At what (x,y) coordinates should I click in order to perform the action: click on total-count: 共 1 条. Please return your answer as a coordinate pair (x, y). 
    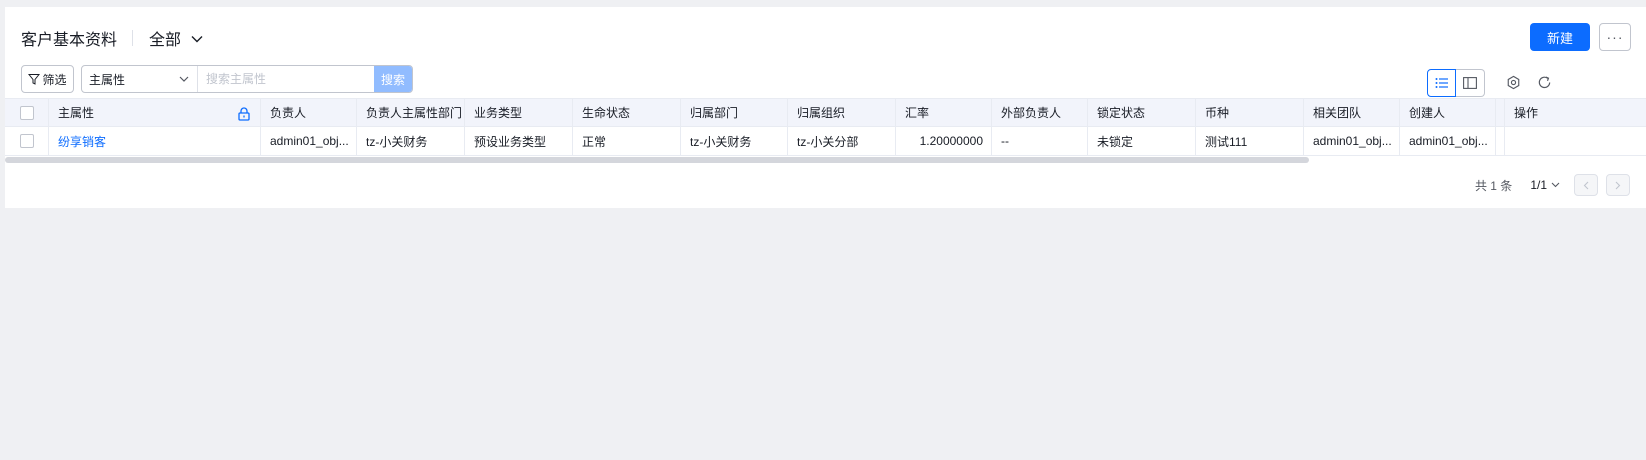
    Looking at the image, I should click on (1493, 185).